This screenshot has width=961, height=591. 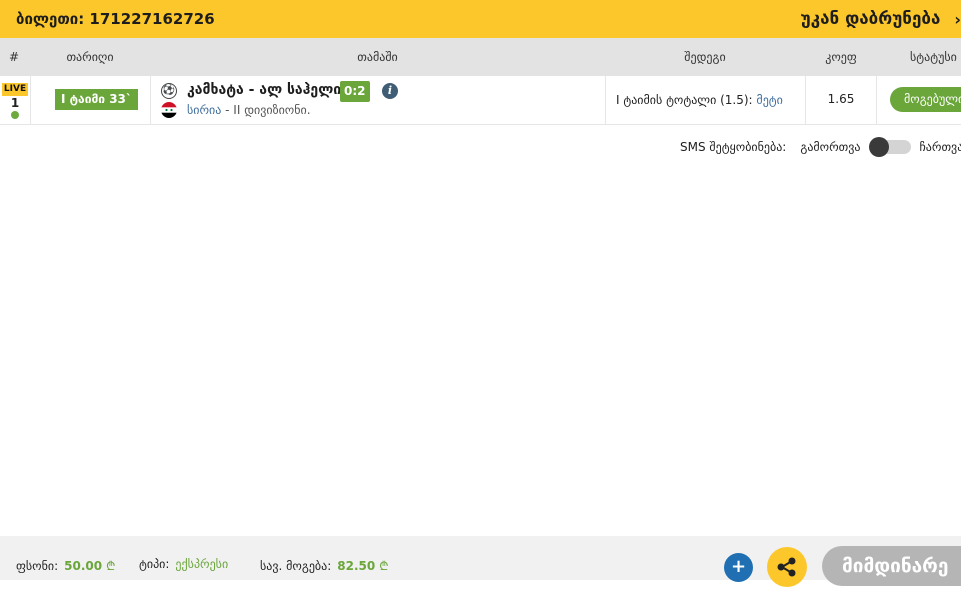 I want to click on bet-market: I ტაიმის ტოტალი (1.5):, so click(x=686, y=100).